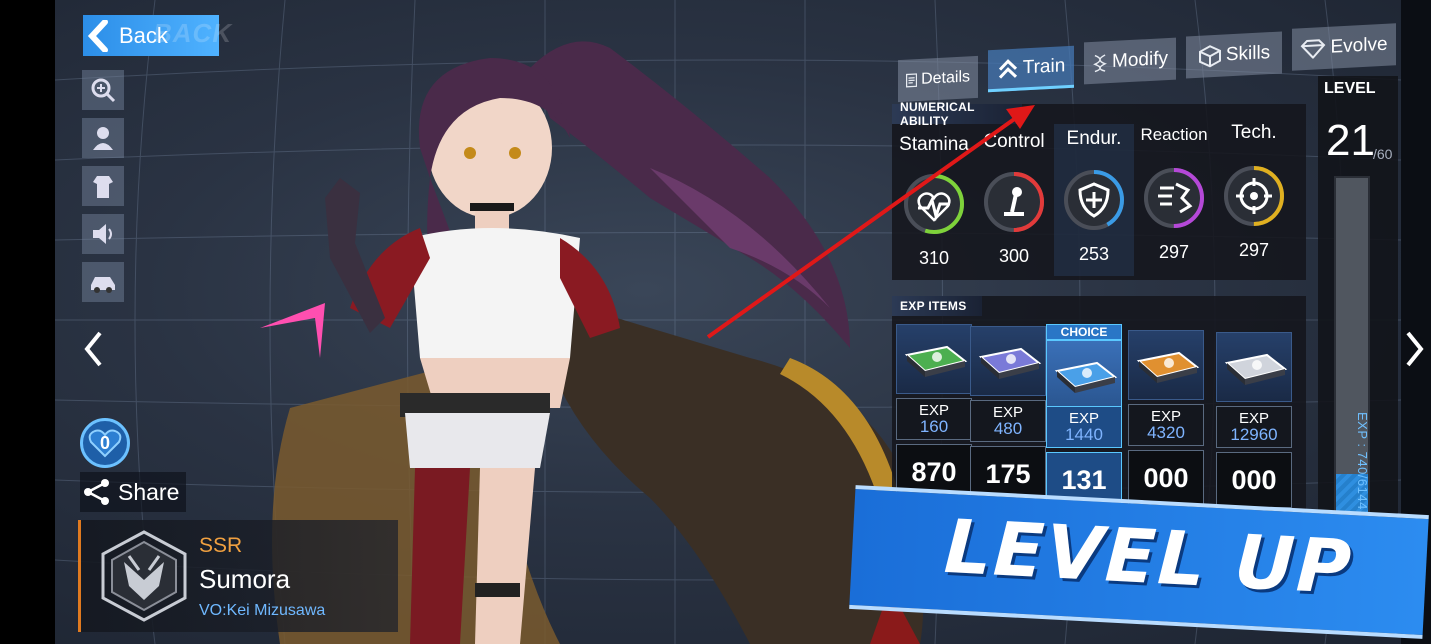 The image size is (1431, 644). I want to click on shield-plus-icon, so click(1094, 200).